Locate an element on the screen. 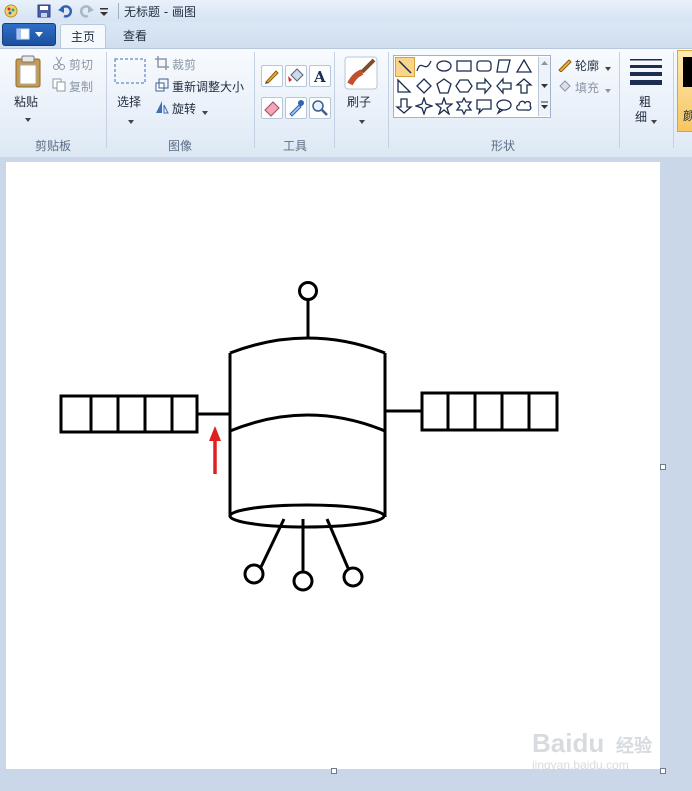 The image size is (692, 791). copy-label: 复制 is located at coordinates (81, 86).